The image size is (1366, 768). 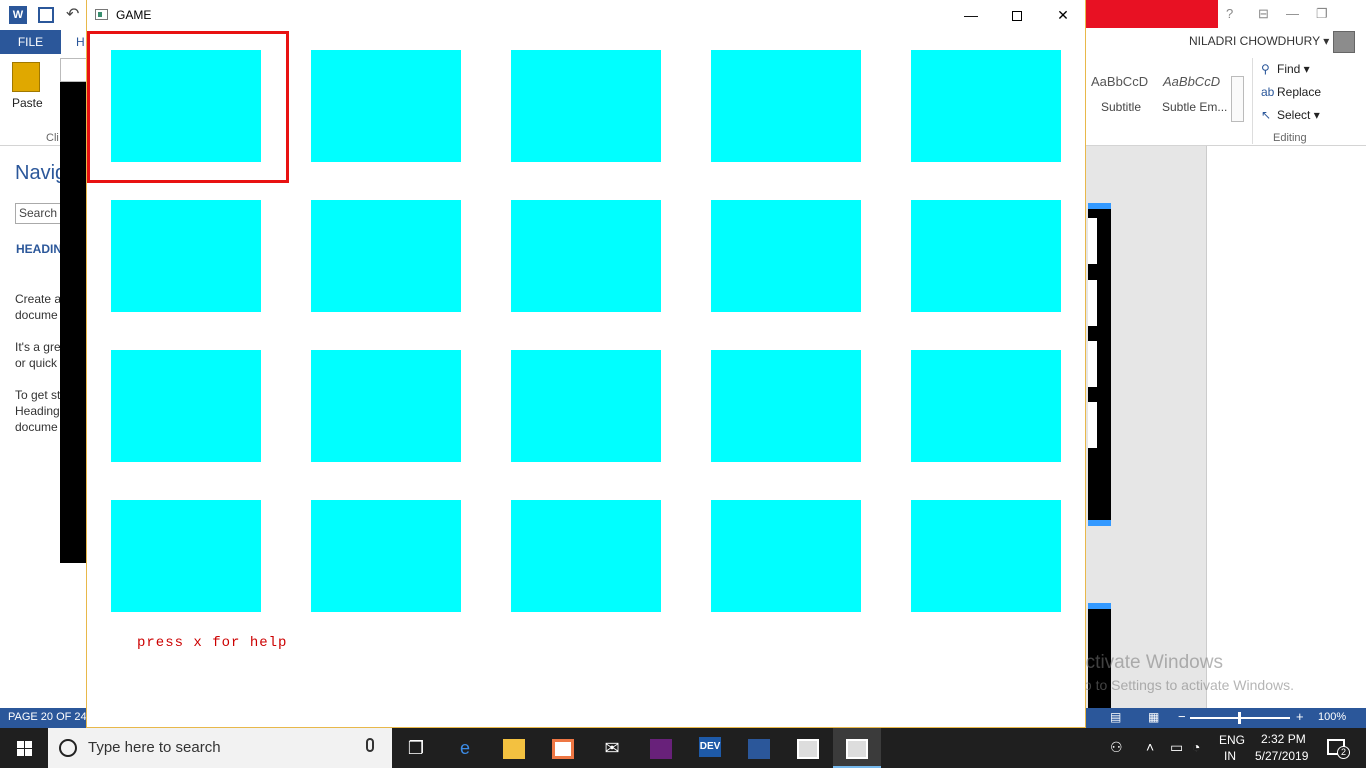 What do you see at coordinates (1266, 115) in the screenshot?
I see `cursor-icon: ↖` at bounding box center [1266, 115].